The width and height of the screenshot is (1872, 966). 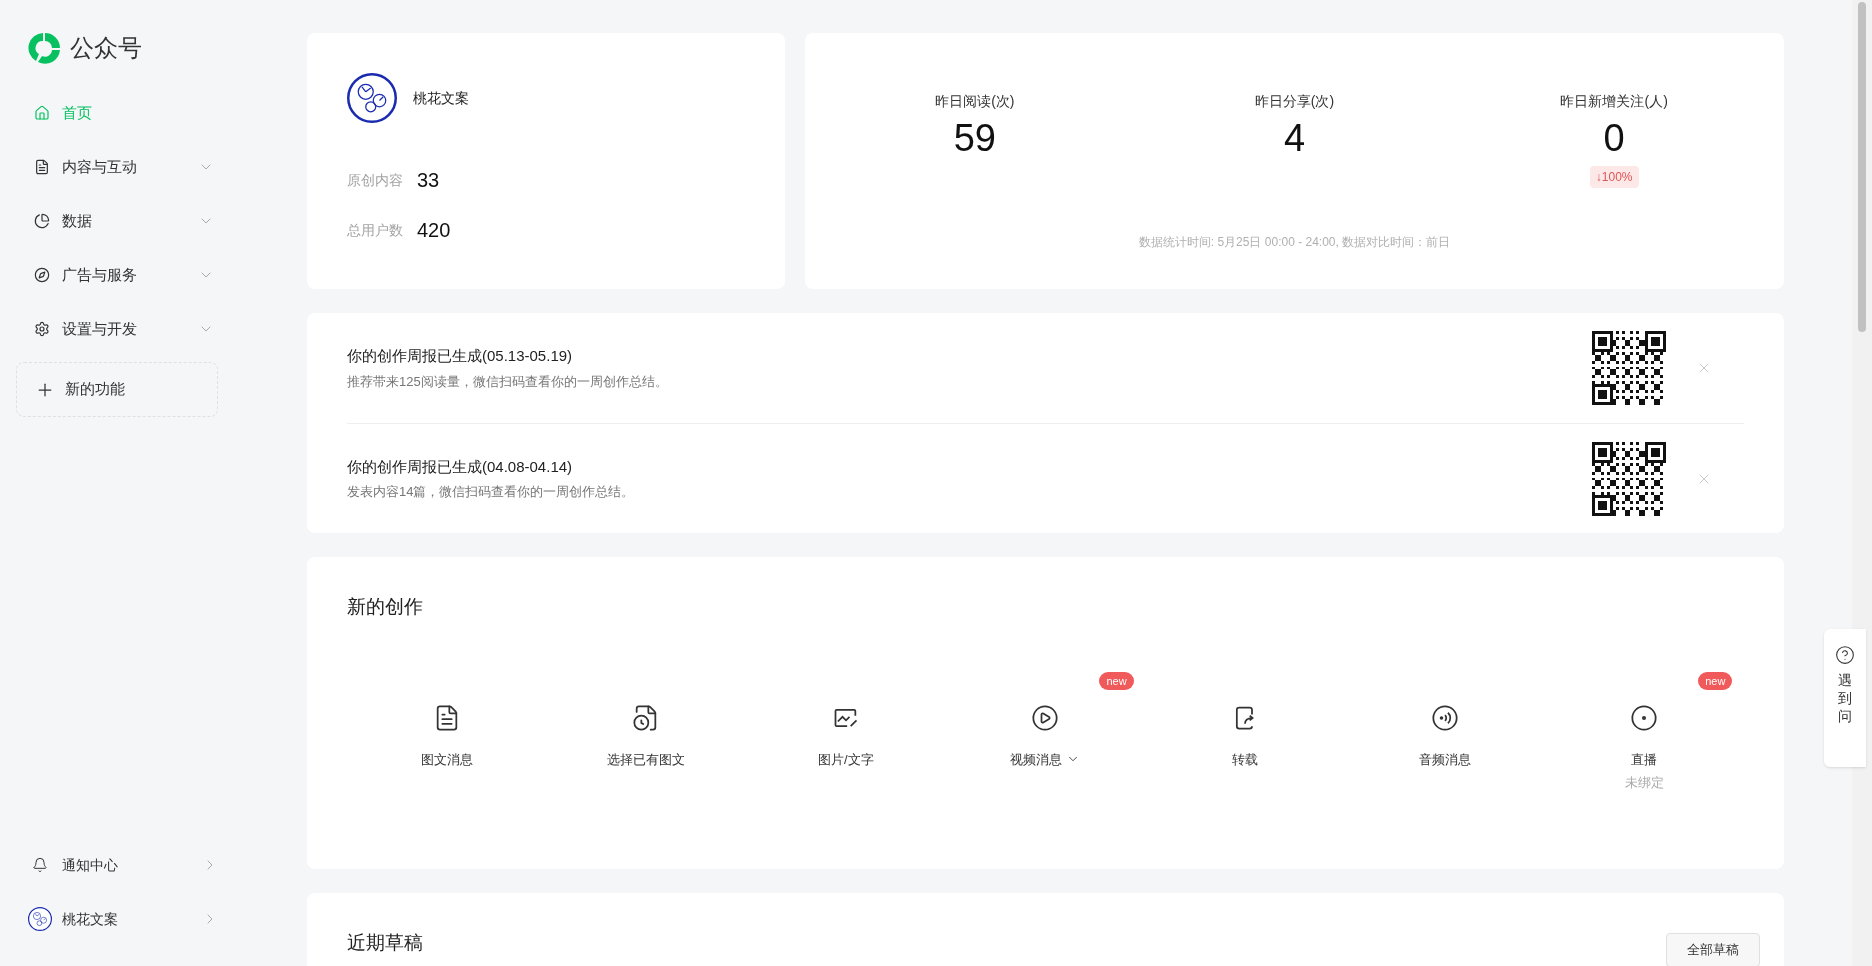 What do you see at coordinates (1614, 138) in the screenshot?
I see `stat-value: 0` at bounding box center [1614, 138].